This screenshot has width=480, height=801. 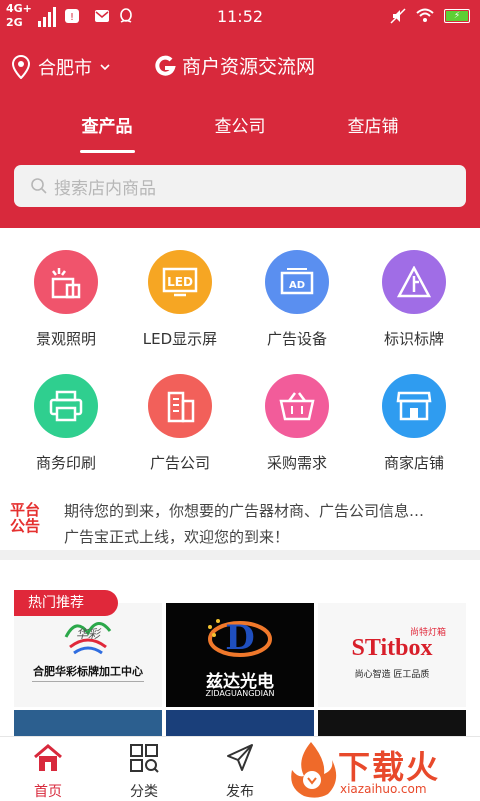 I want to click on search-tabs: 查产品 查公司 查店铺, so click(x=240, y=132).